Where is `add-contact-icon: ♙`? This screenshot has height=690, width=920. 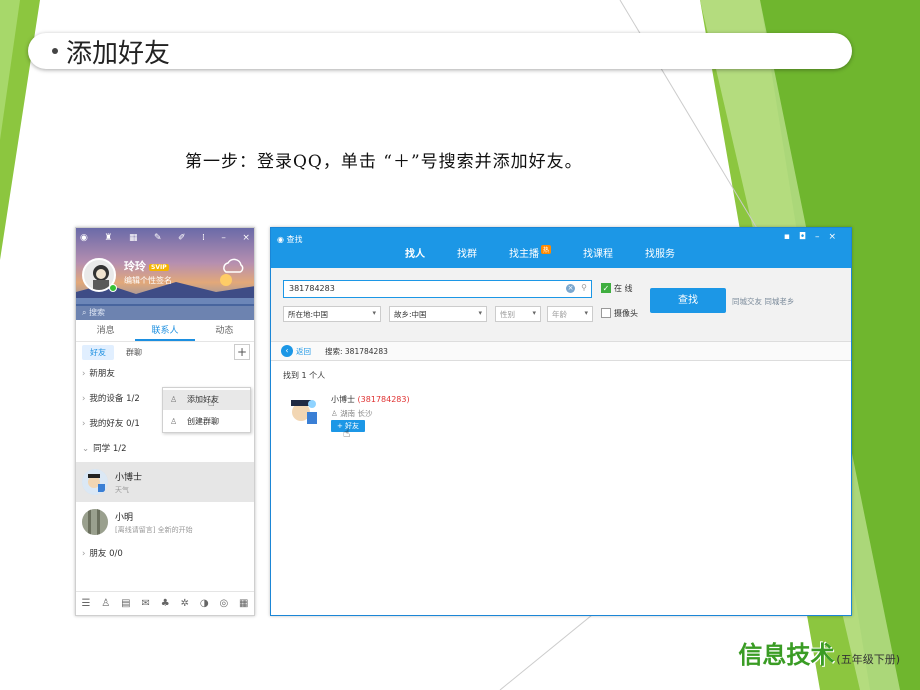 add-contact-icon: ♙ is located at coordinates (105, 603).